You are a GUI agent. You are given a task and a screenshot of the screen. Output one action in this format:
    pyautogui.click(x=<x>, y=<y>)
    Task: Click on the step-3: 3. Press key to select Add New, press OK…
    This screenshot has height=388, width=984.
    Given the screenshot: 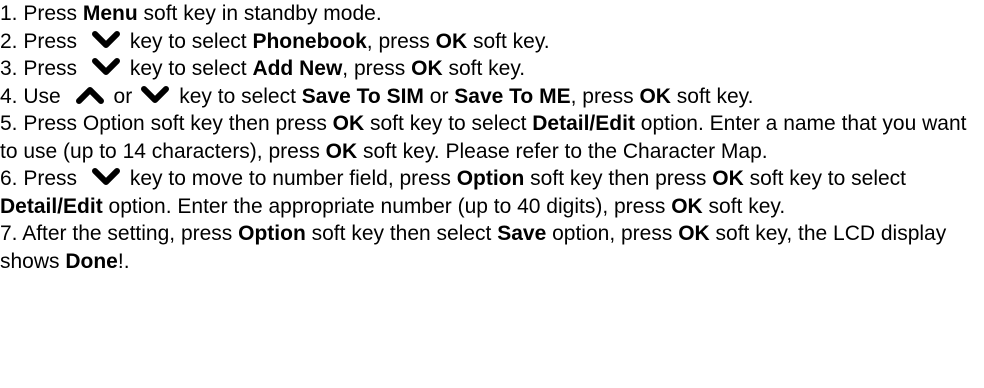 What is the action you would take?
    pyautogui.click(x=263, y=68)
    